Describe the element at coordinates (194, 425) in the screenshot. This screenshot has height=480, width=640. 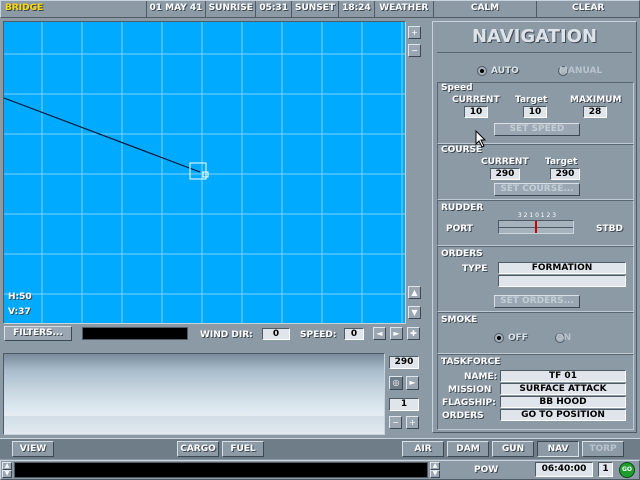
I see `horizon` at that location.